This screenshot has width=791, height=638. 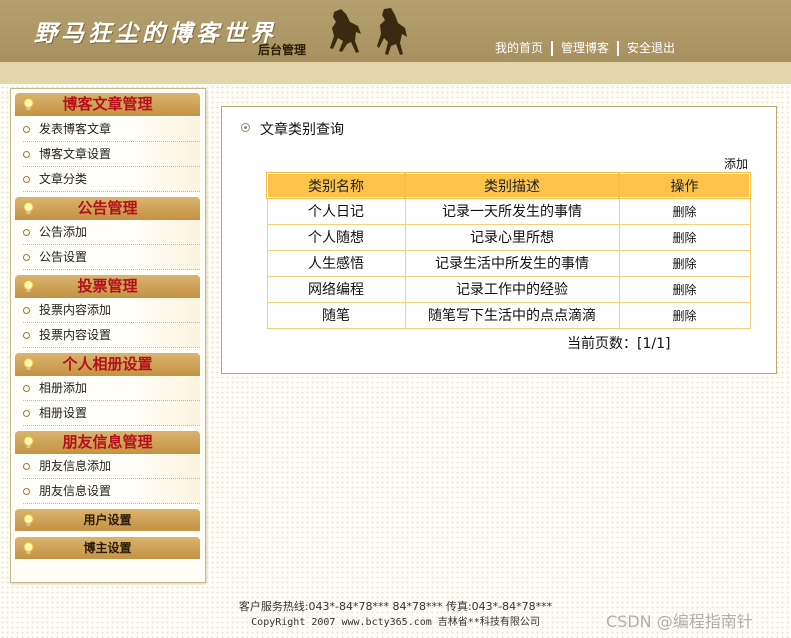 I want to click on sidebar-section-title: 个人相册设置, so click(x=107, y=364).